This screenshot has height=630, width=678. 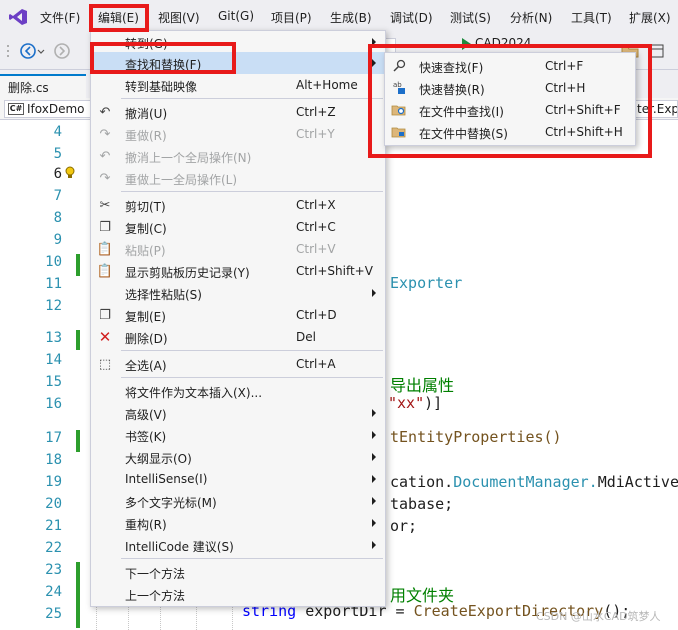 I want to click on menu-item-duplicate: ❐ 复制(E) Ctrl+D, so click(x=238, y=315).